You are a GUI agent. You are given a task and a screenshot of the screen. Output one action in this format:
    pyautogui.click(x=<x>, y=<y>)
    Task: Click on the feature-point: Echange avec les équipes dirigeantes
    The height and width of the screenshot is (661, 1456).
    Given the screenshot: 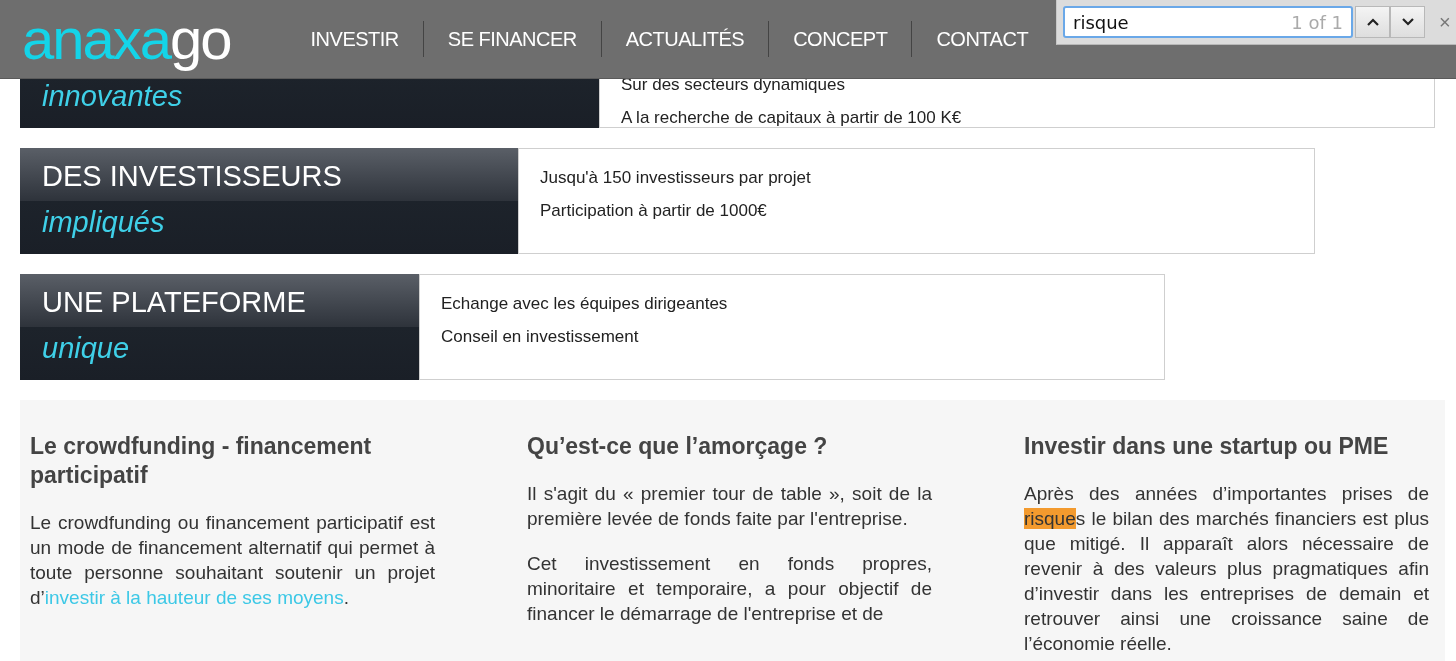 What is the action you would take?
    pyautogui.click(x=585, y=304)
    